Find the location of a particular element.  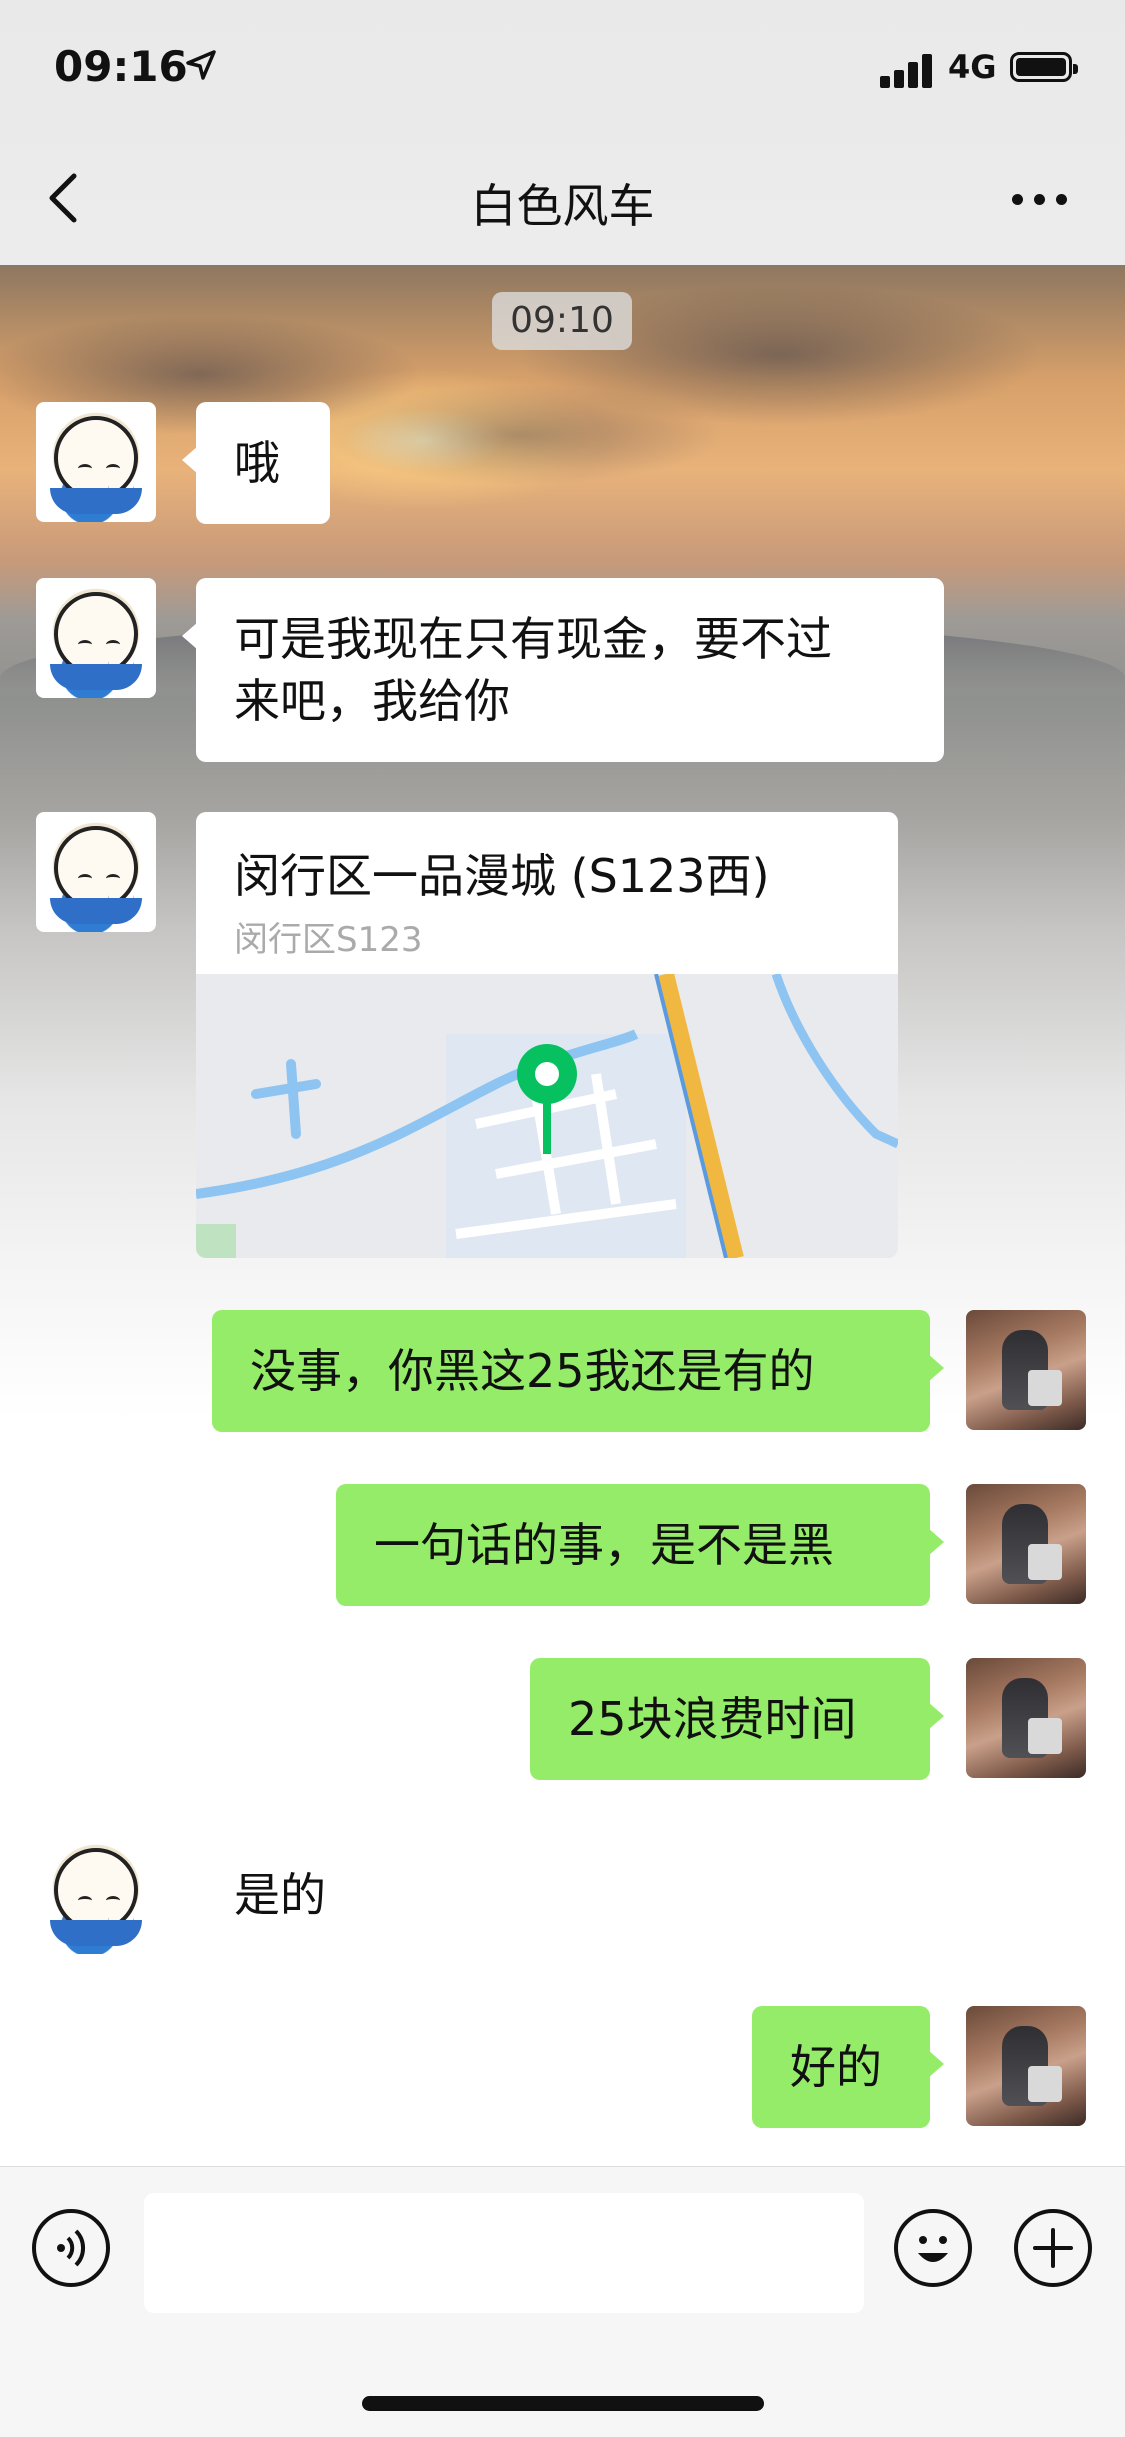

location-arrow-icon is located at coordinates (201, 69).